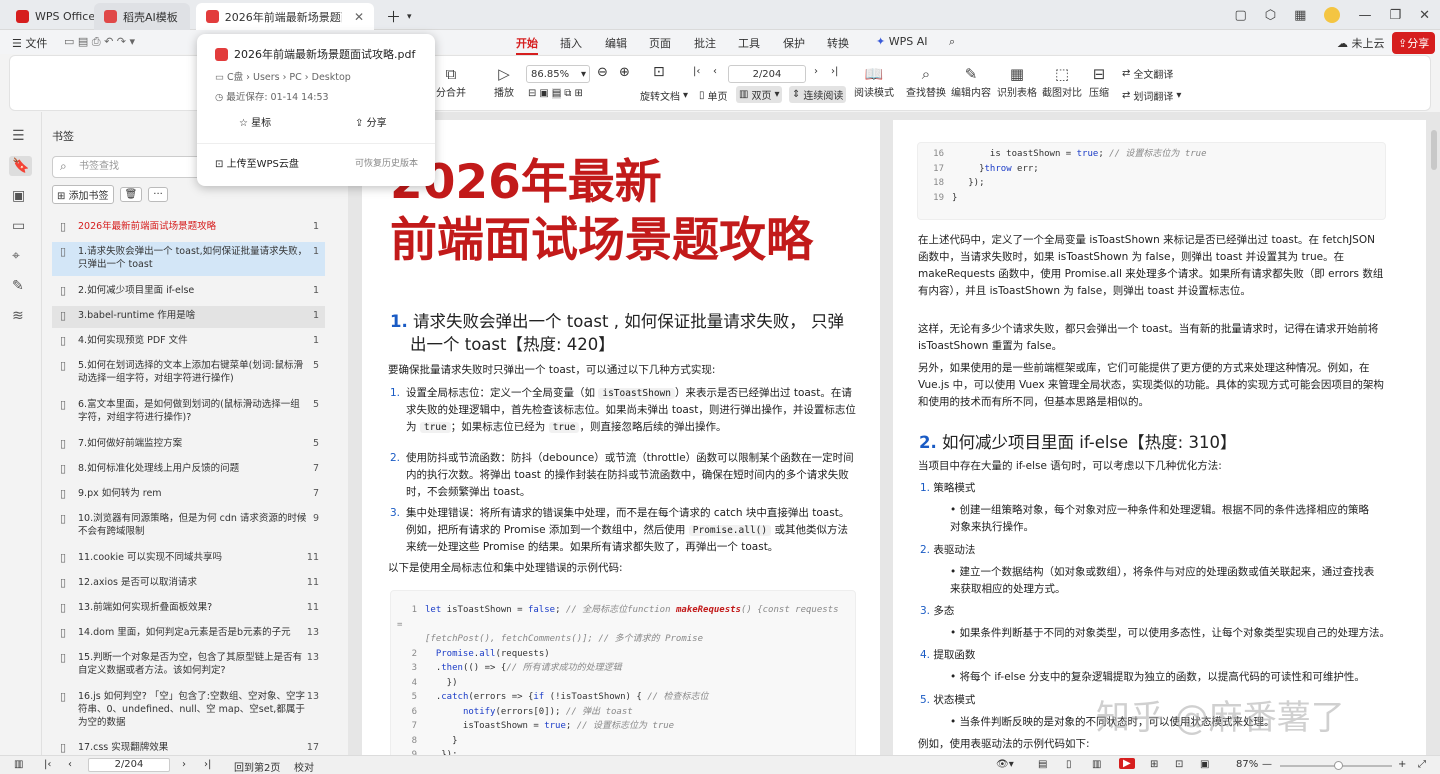 Image resolution: width=1440 pixels, height=774 pixels. I want to click on comment-icon: ▭, so click(18, 226).